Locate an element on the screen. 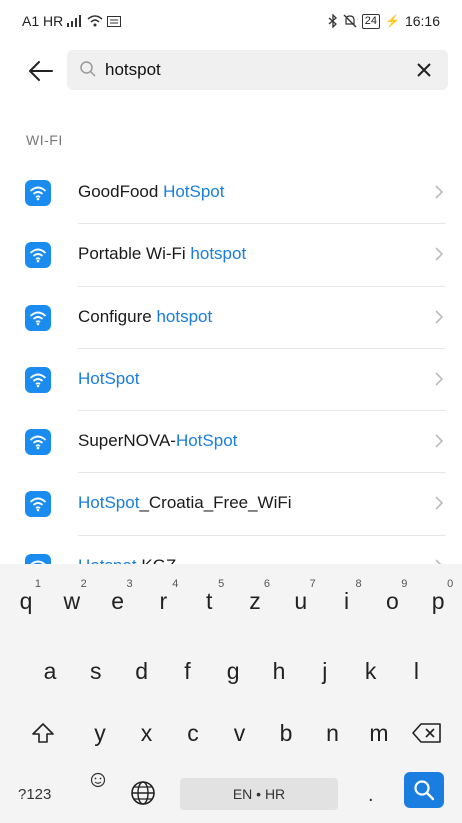 This screenshot has width=462, height=823. list-item: GoodFood HotSpot is located at coordinates (231, 193).